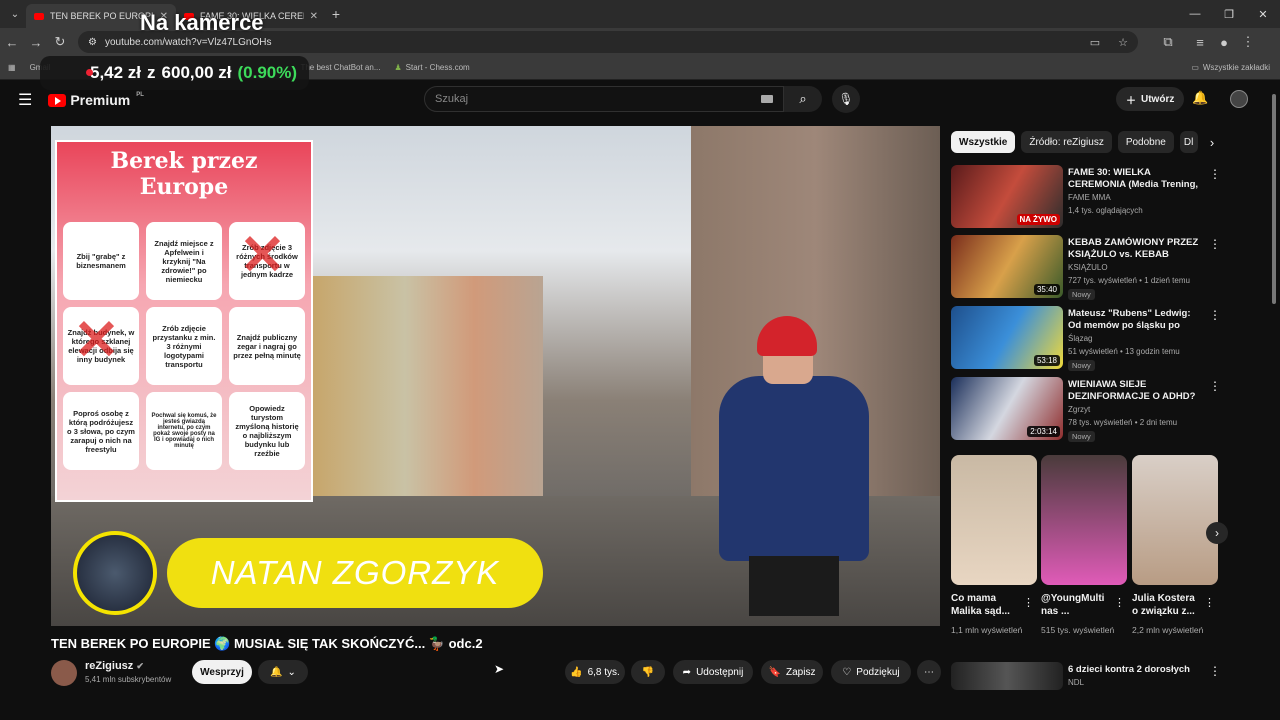  I want to click on new-tab-icon: +, so click(336, 14).